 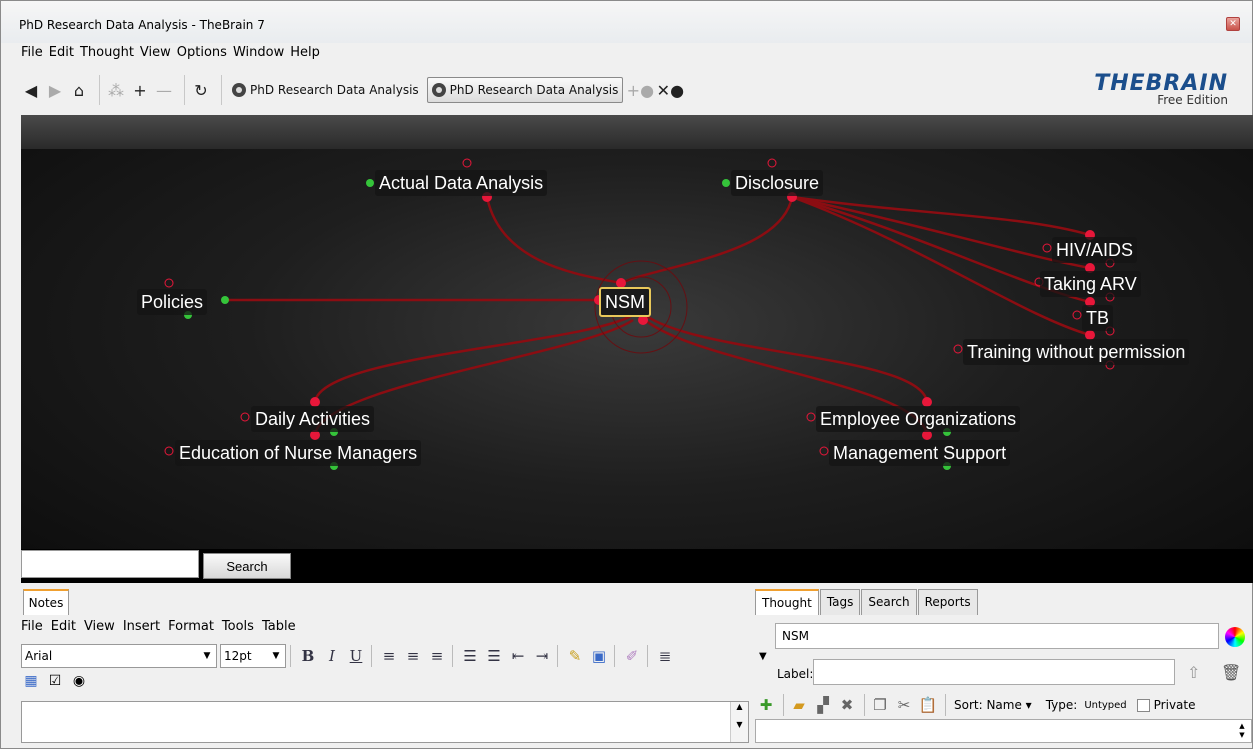 What do you see at coordinates (116, 90) in the screenshot?
I see `layout-icon: ⁂` at bounding box center [116, 90].